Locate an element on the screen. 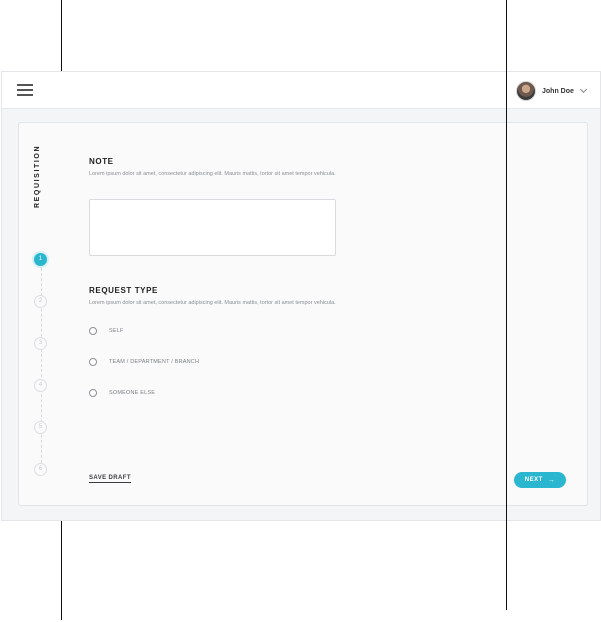  radio-option-someone-else: SOMEONE ELSE is located at coordinates (122, 393).